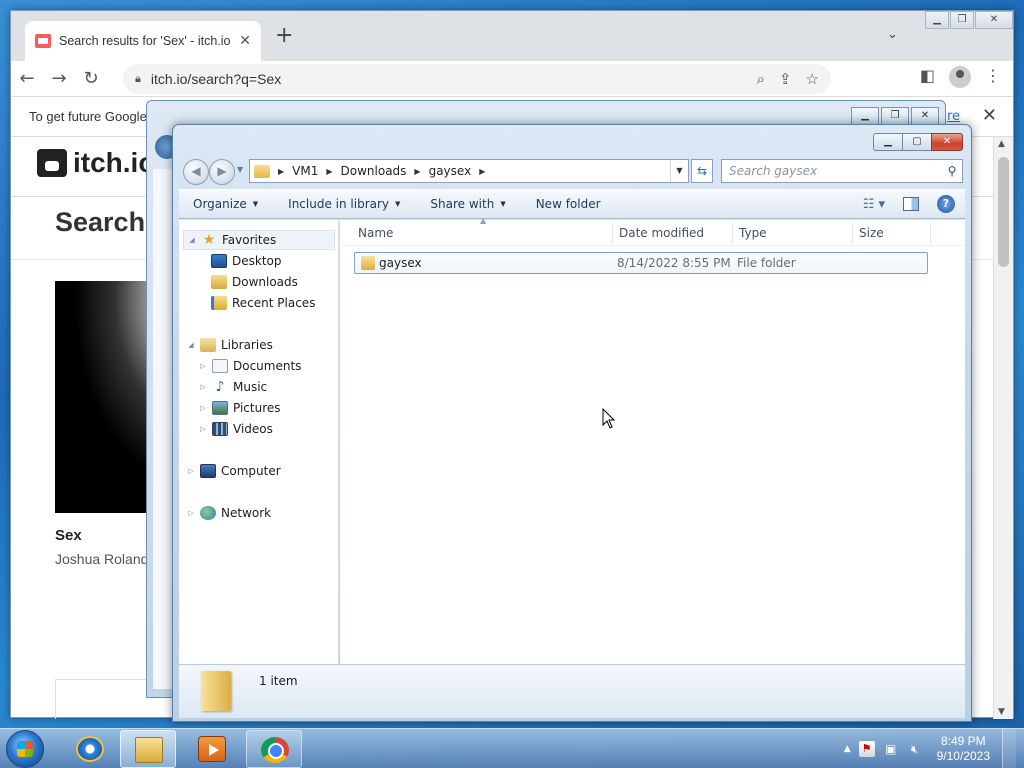  Describe the element at coordinates (847, 749) in the screenshot. I see `show-hidden-icons-icon: ▲` at that location.